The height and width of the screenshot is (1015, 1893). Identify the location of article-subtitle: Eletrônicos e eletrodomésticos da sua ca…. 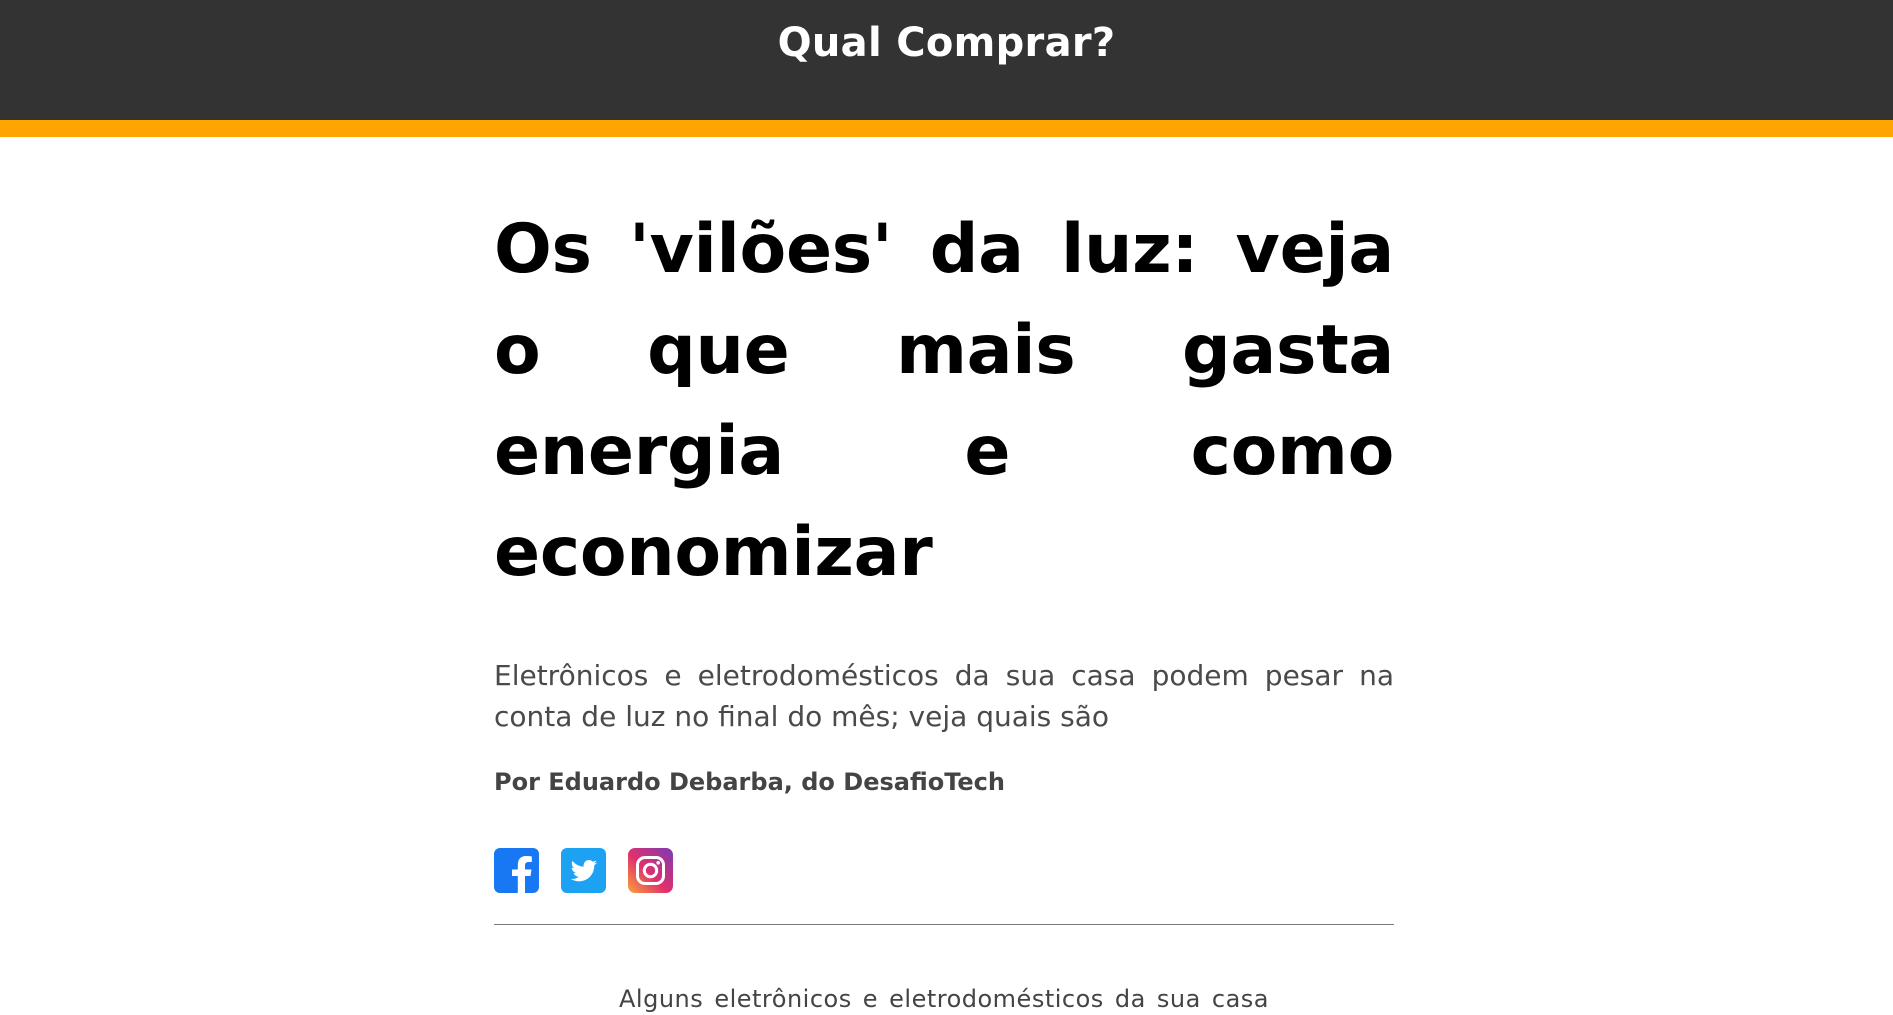
(944, 696).